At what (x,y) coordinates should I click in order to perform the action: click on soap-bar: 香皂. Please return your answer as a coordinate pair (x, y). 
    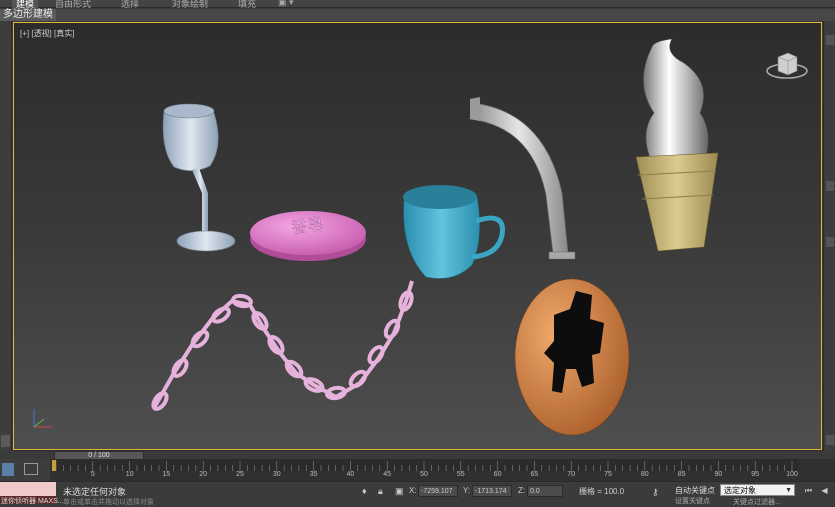
    Looking at the image, I should click on (308, 236).